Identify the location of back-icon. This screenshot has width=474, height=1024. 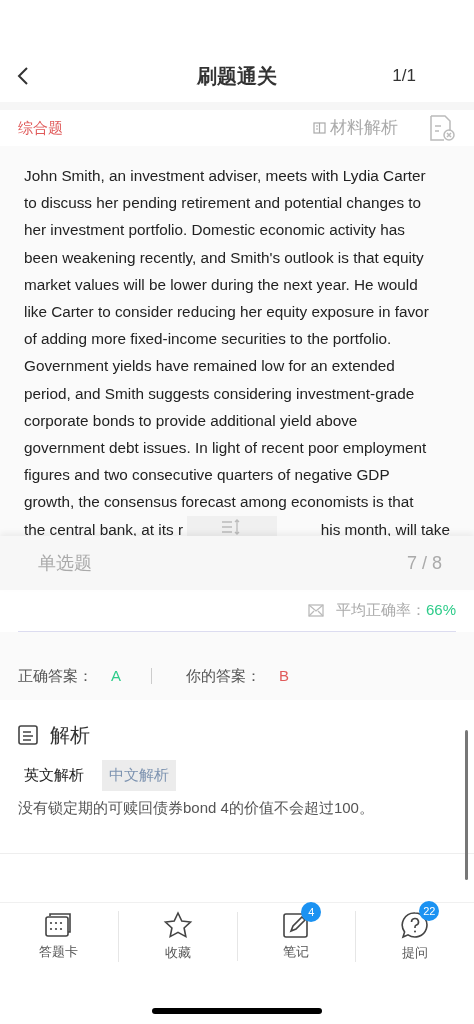
(23, 76).